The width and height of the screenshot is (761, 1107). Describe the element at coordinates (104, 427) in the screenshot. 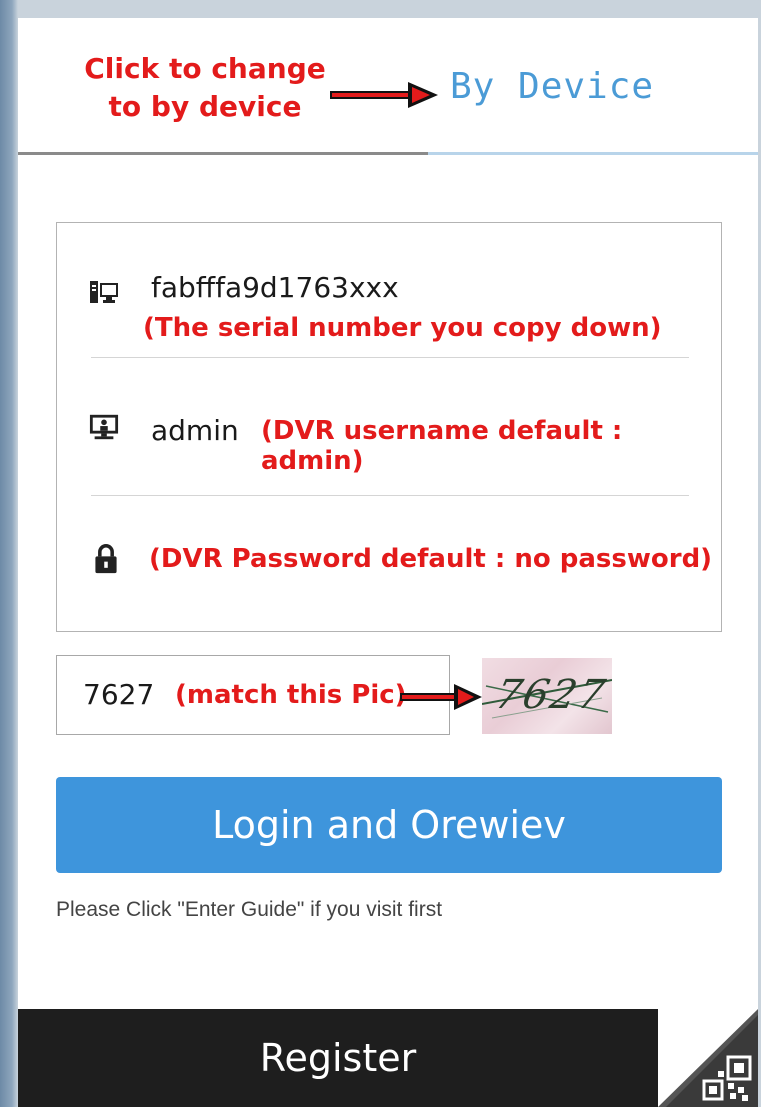

I see `monitor-user-icon` at that location.